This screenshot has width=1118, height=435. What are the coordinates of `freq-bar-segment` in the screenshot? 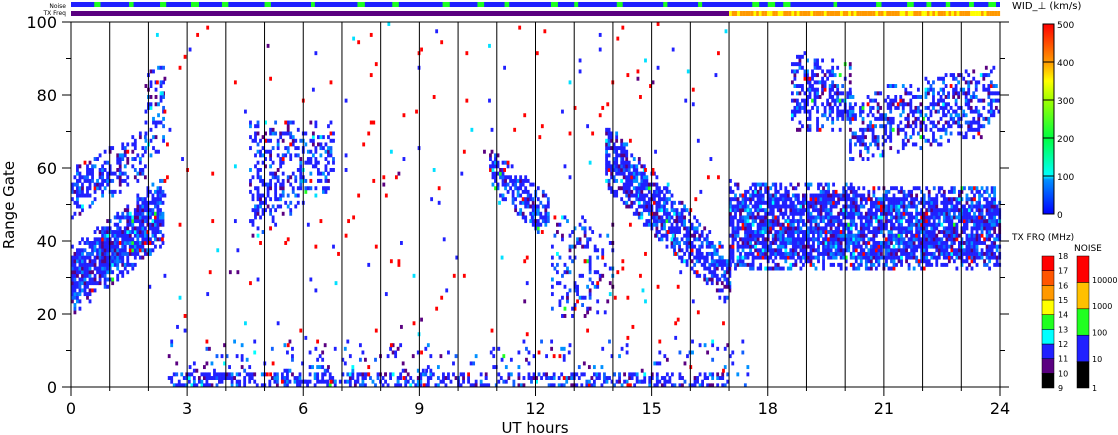 It's located at (944, 13).